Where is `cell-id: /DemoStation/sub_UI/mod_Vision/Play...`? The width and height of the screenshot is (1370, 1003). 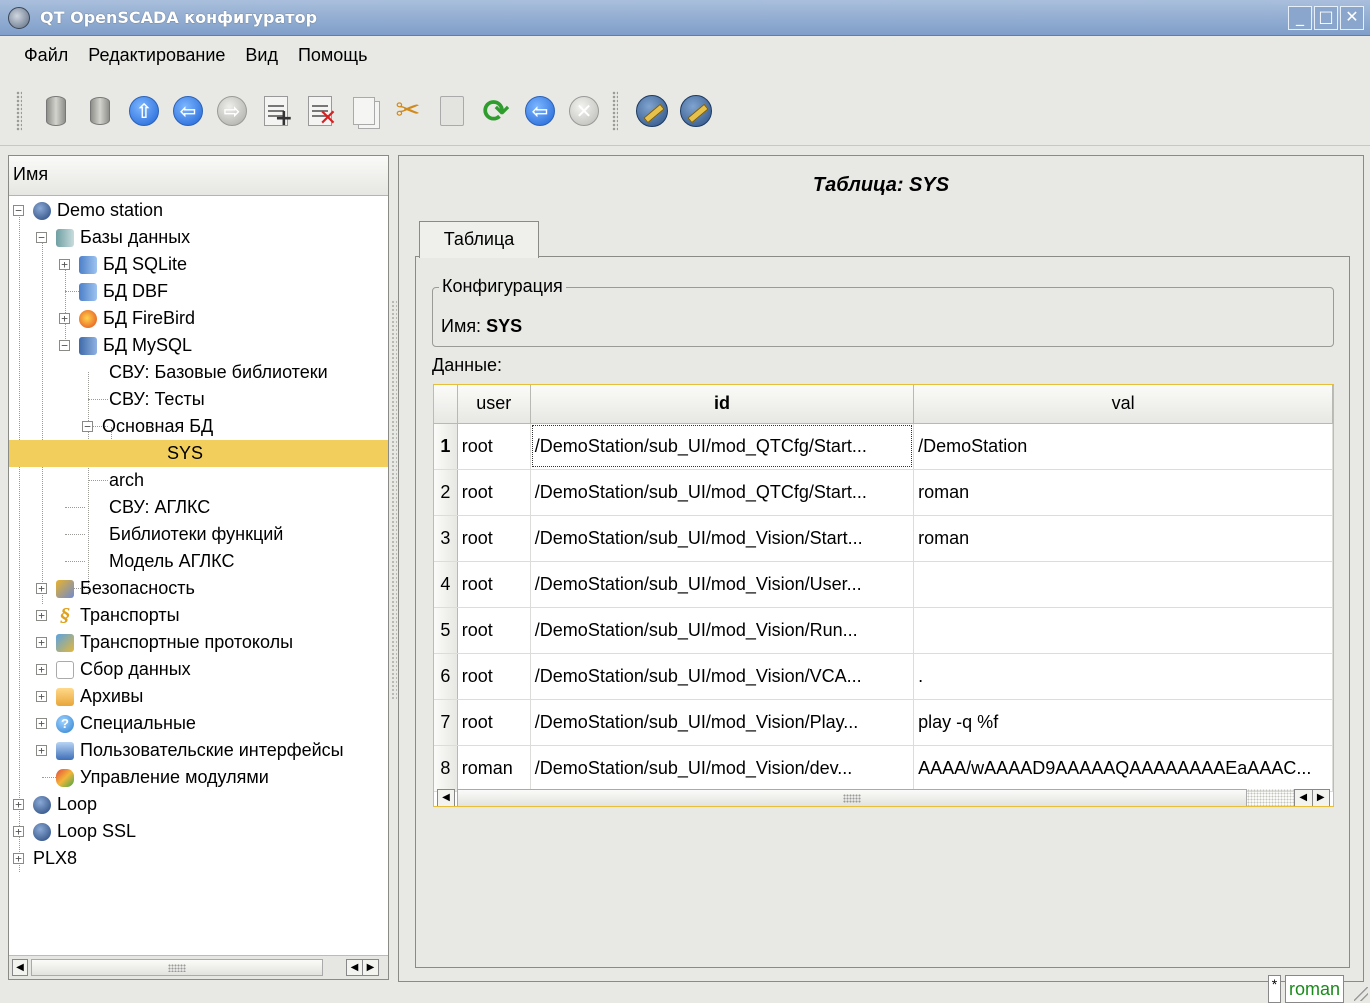 cell-id: /DemoStation/sub_UI/mod_Vision/Play... is located at coordinates (722, 722).